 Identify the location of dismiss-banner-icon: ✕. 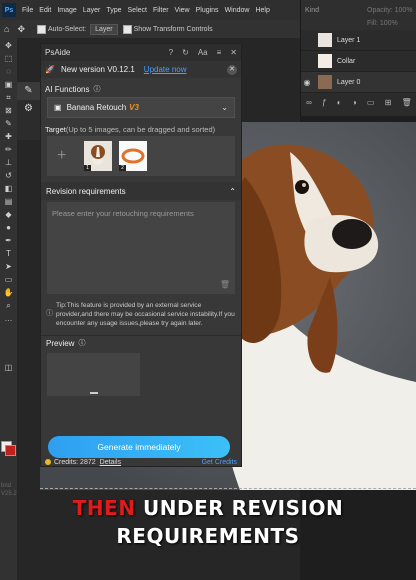
(232, 69).